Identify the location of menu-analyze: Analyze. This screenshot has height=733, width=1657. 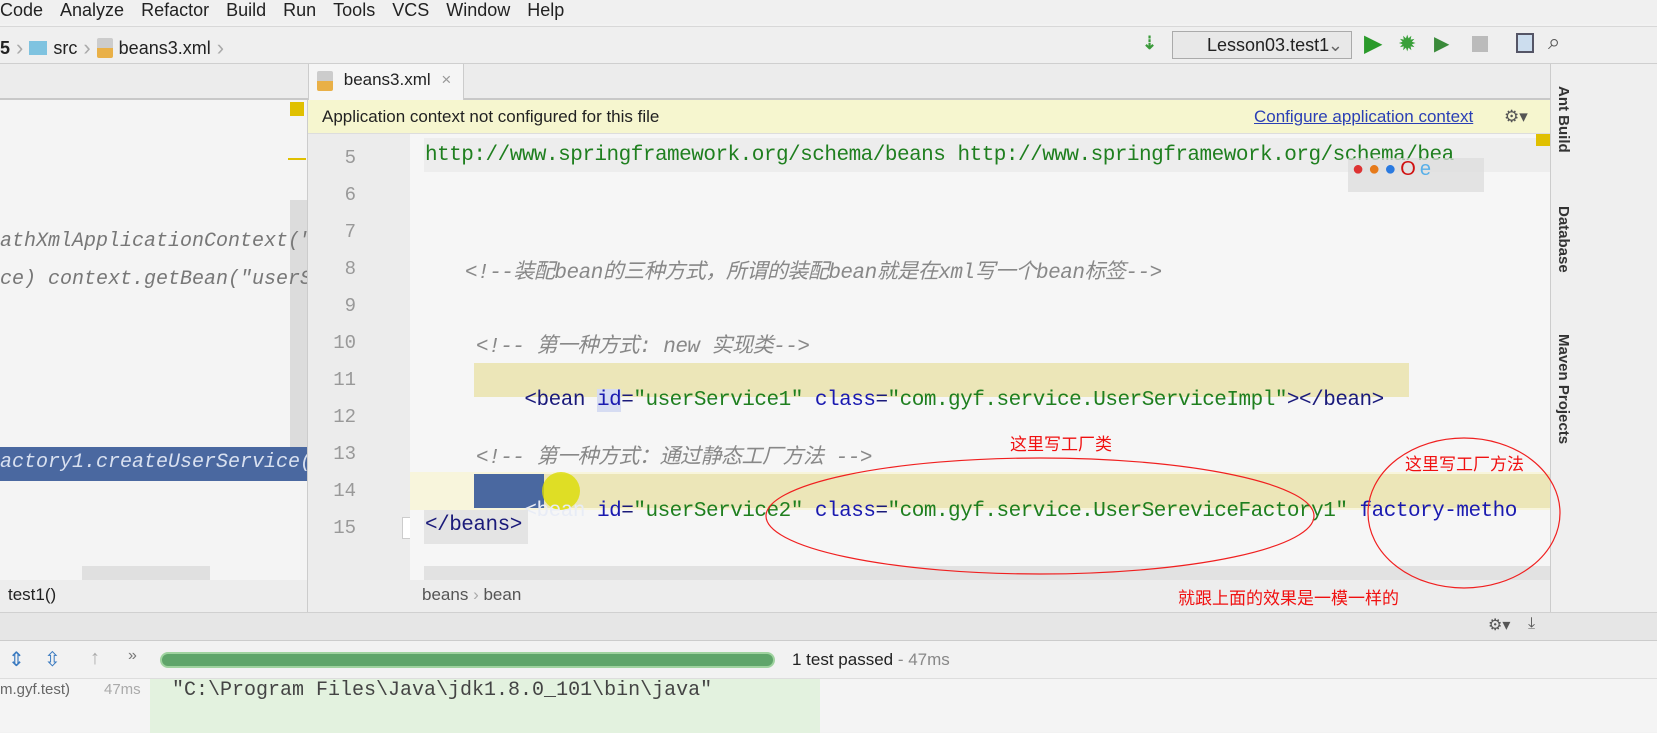
(92, 12).